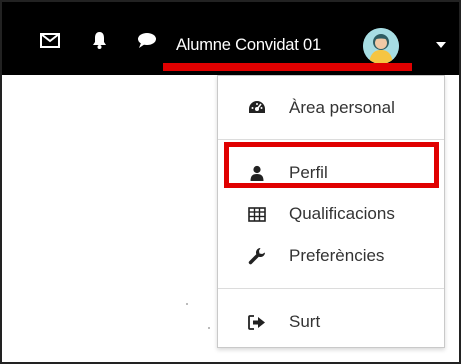 This screenshot has height=364, width=461. I want to click on sign-out-icon, so click(257, 322).